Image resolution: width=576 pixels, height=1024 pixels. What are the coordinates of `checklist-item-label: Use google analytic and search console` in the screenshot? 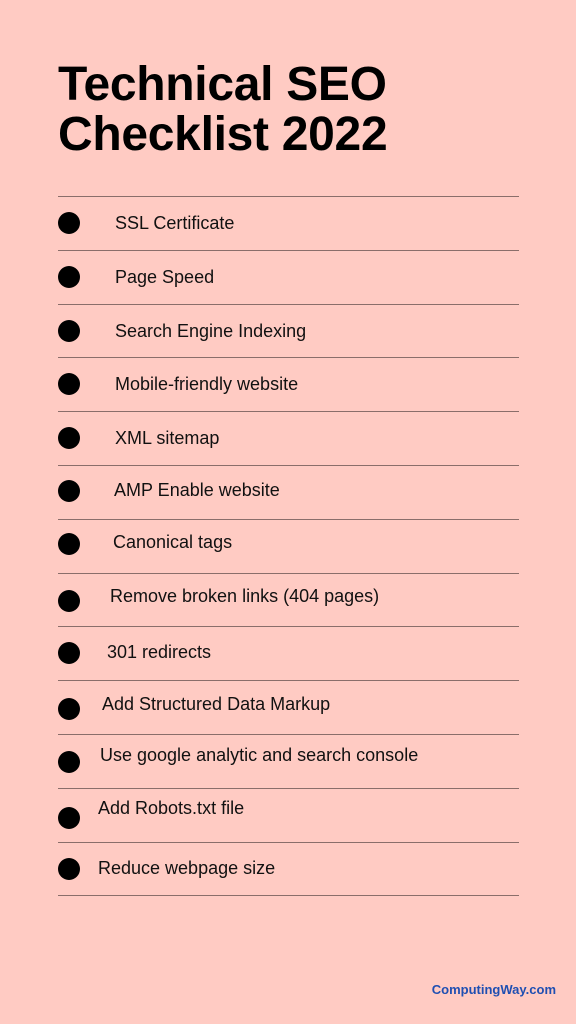 It's located at (259, 754).